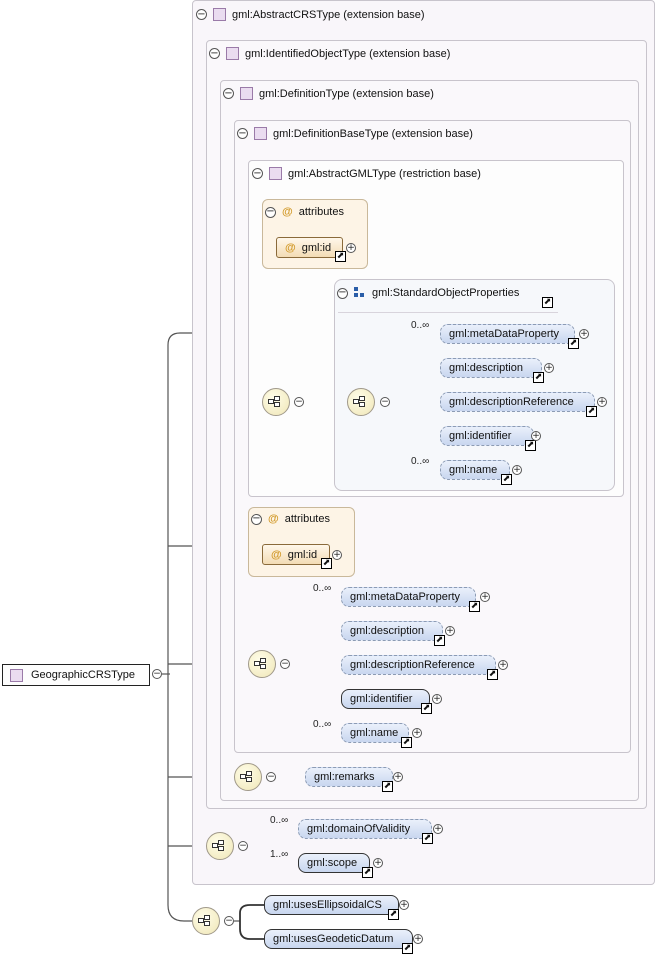 This screenshot has width=657, height=954. What do you see at coordinates (276, 554) in the screenshot?
I see `attribute-at-icon: @` at bounding box center [276, 554].